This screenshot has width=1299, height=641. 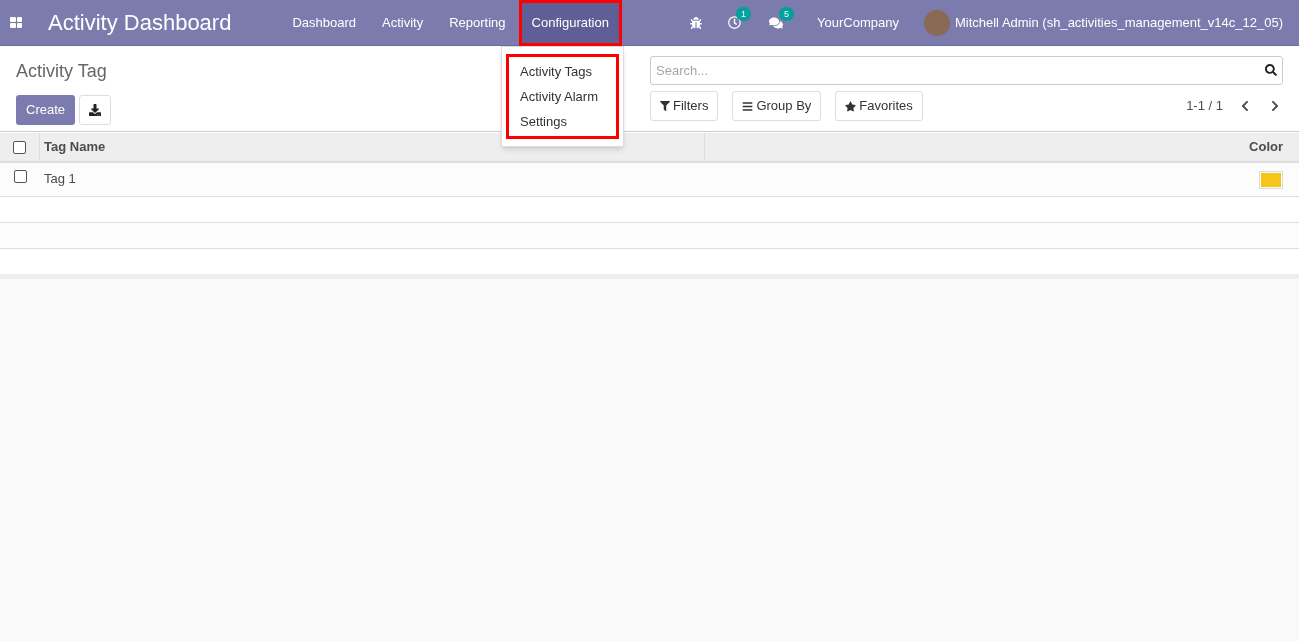 I want to click on column-header: Color, so click(x=1002, y=147).